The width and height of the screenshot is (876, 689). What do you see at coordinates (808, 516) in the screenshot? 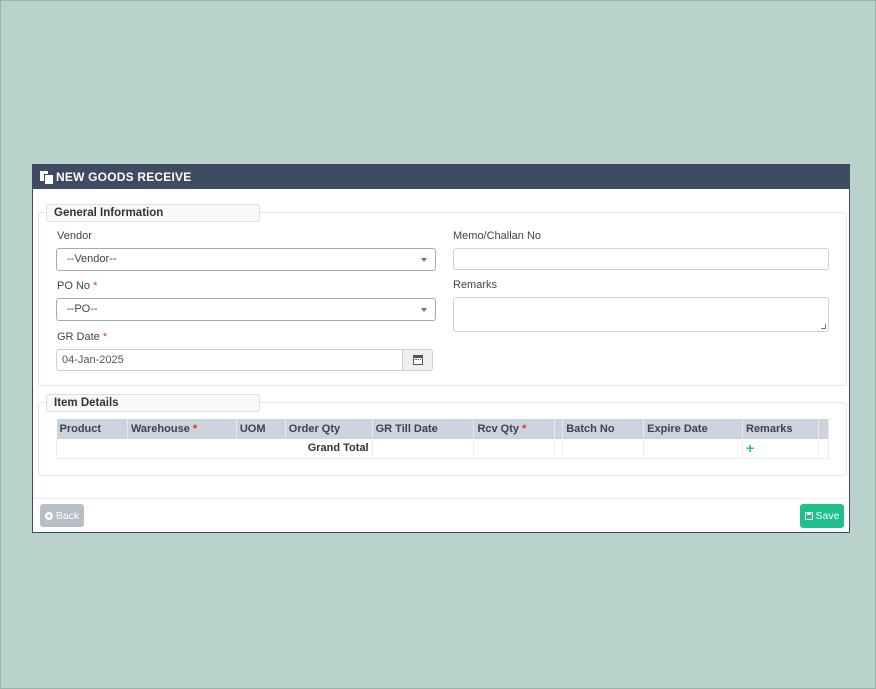
I see `floppy-disk-icon` at bounding box center [808, 516].